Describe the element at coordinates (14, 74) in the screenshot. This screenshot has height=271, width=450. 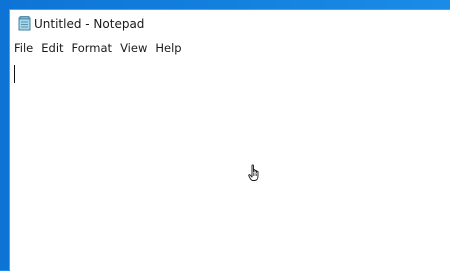
I see `text-caret` at that location.